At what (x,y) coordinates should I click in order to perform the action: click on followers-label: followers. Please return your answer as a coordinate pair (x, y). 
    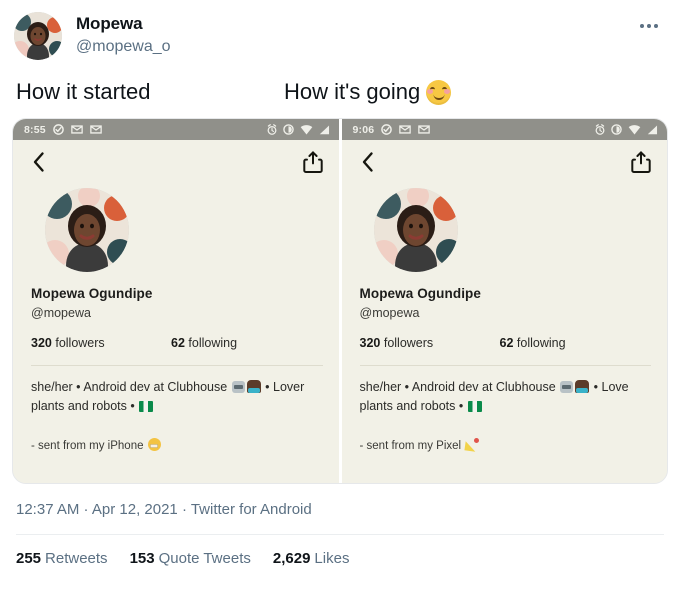
    Looking at the image, I should click on (80, 343).